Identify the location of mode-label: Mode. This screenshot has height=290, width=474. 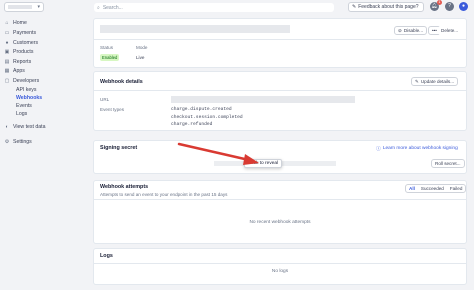
(142, 47).